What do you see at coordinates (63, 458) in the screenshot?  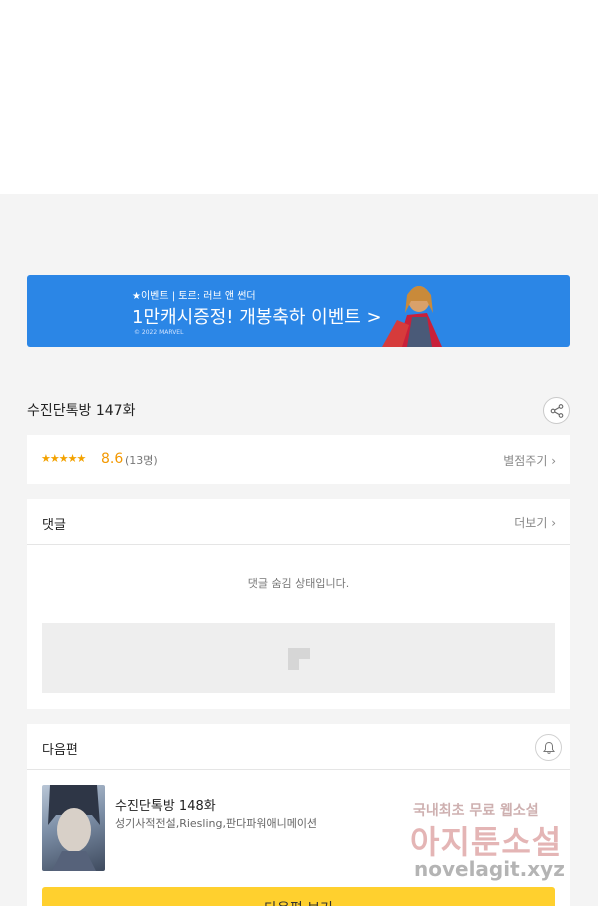 I see `rating-stars: ★★★★★` at bounding box center [63, 458].